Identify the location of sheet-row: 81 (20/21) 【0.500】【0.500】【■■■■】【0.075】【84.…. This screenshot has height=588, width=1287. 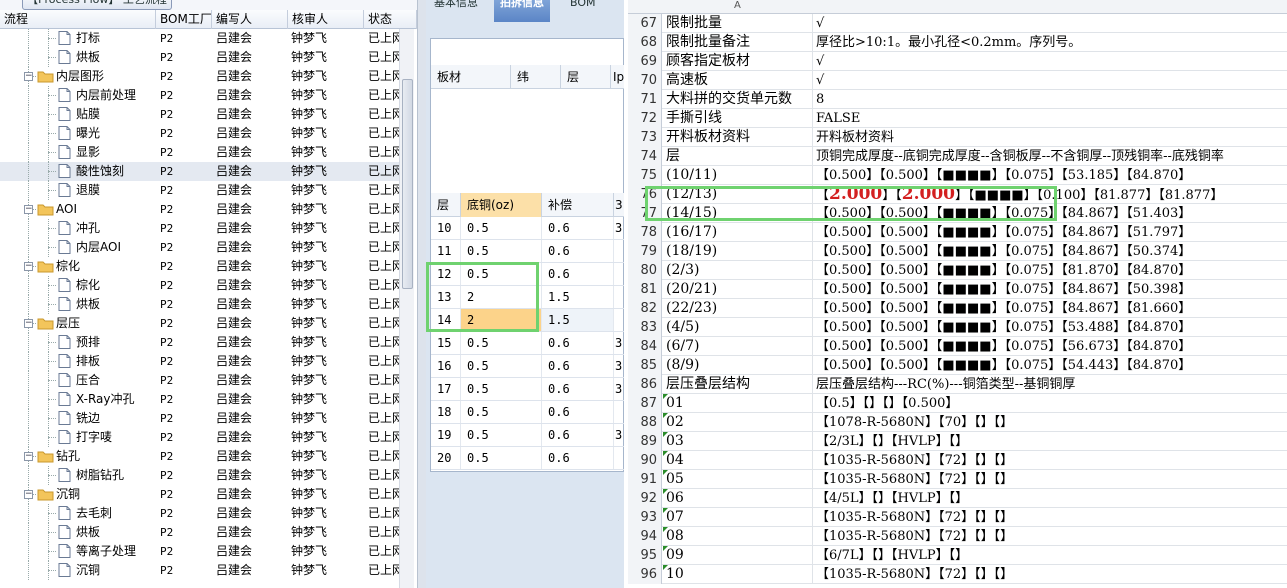
(957, 289).